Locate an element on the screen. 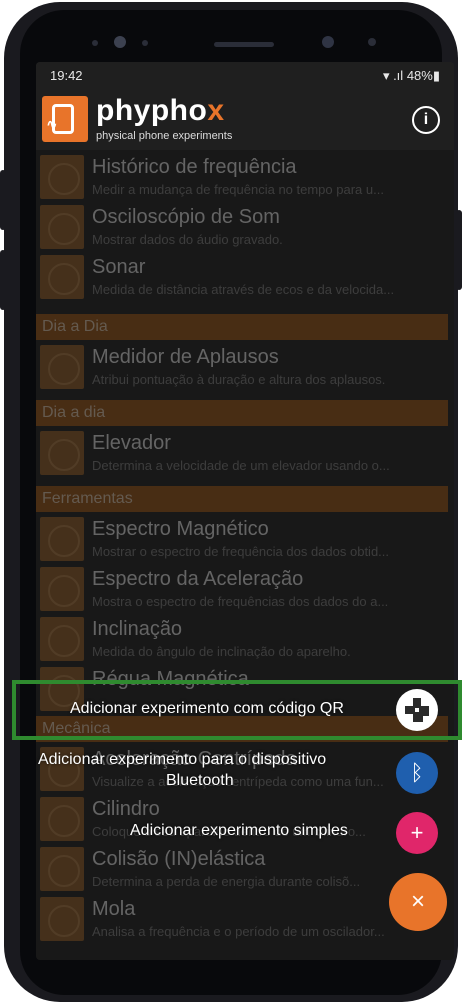  add-bluetooth-label-line1: Adicionar experimento para o dispositivo is located at coordinates (182, 760).